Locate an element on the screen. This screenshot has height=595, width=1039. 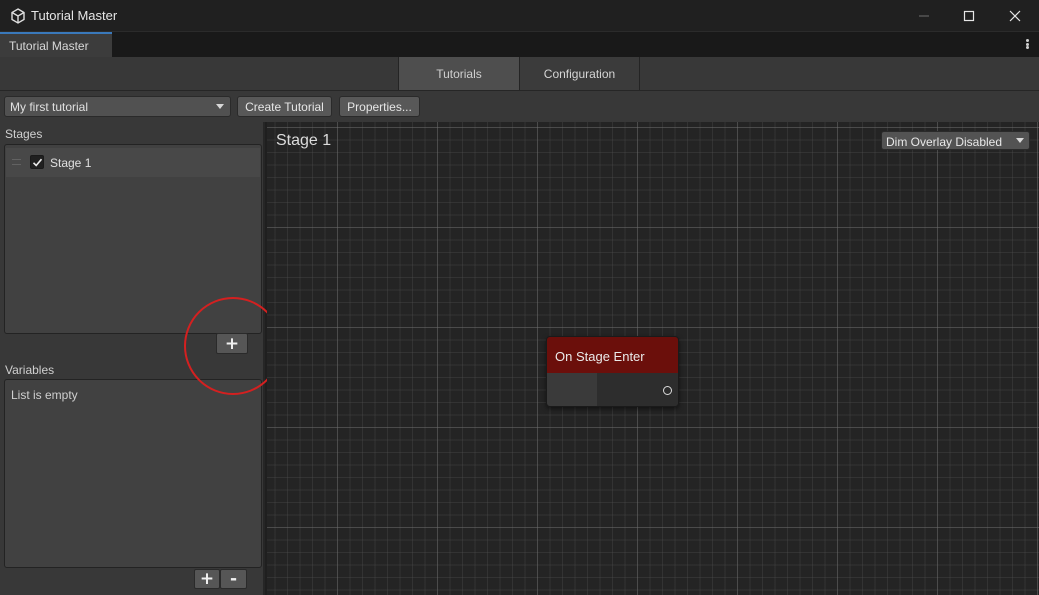
dim-overlay-value: Dim Overlay Disabled is located at coordinates (944, 142).